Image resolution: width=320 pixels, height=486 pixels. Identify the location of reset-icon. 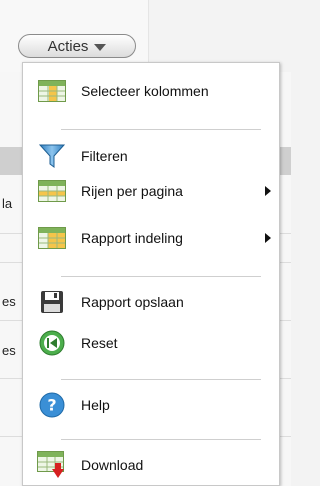
(52, 343).